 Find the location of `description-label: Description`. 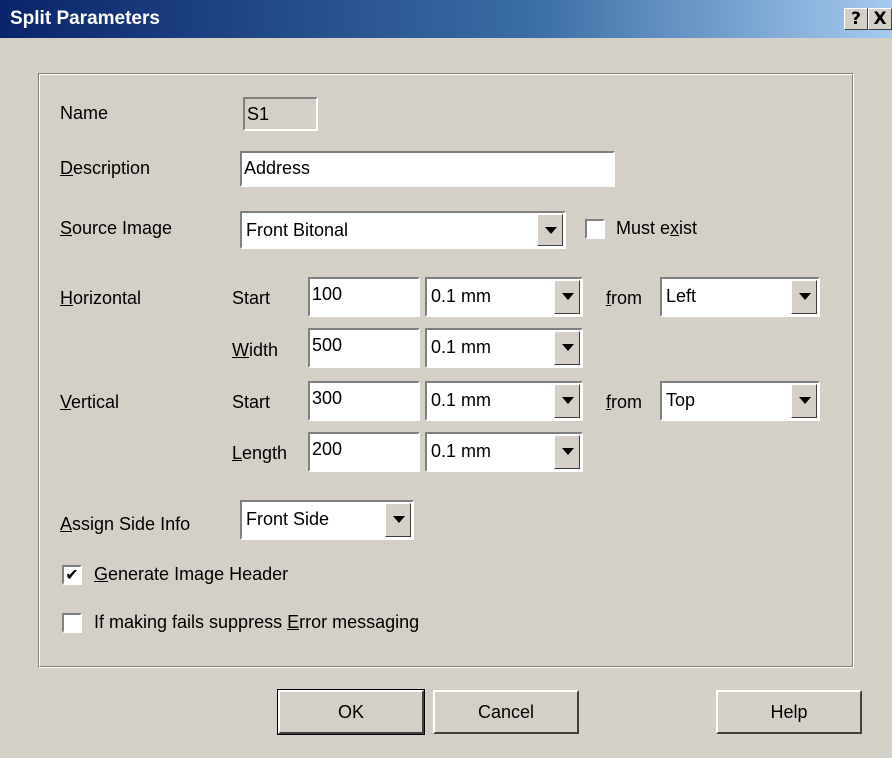

description-label: Description is located at coordinates (105, 168).